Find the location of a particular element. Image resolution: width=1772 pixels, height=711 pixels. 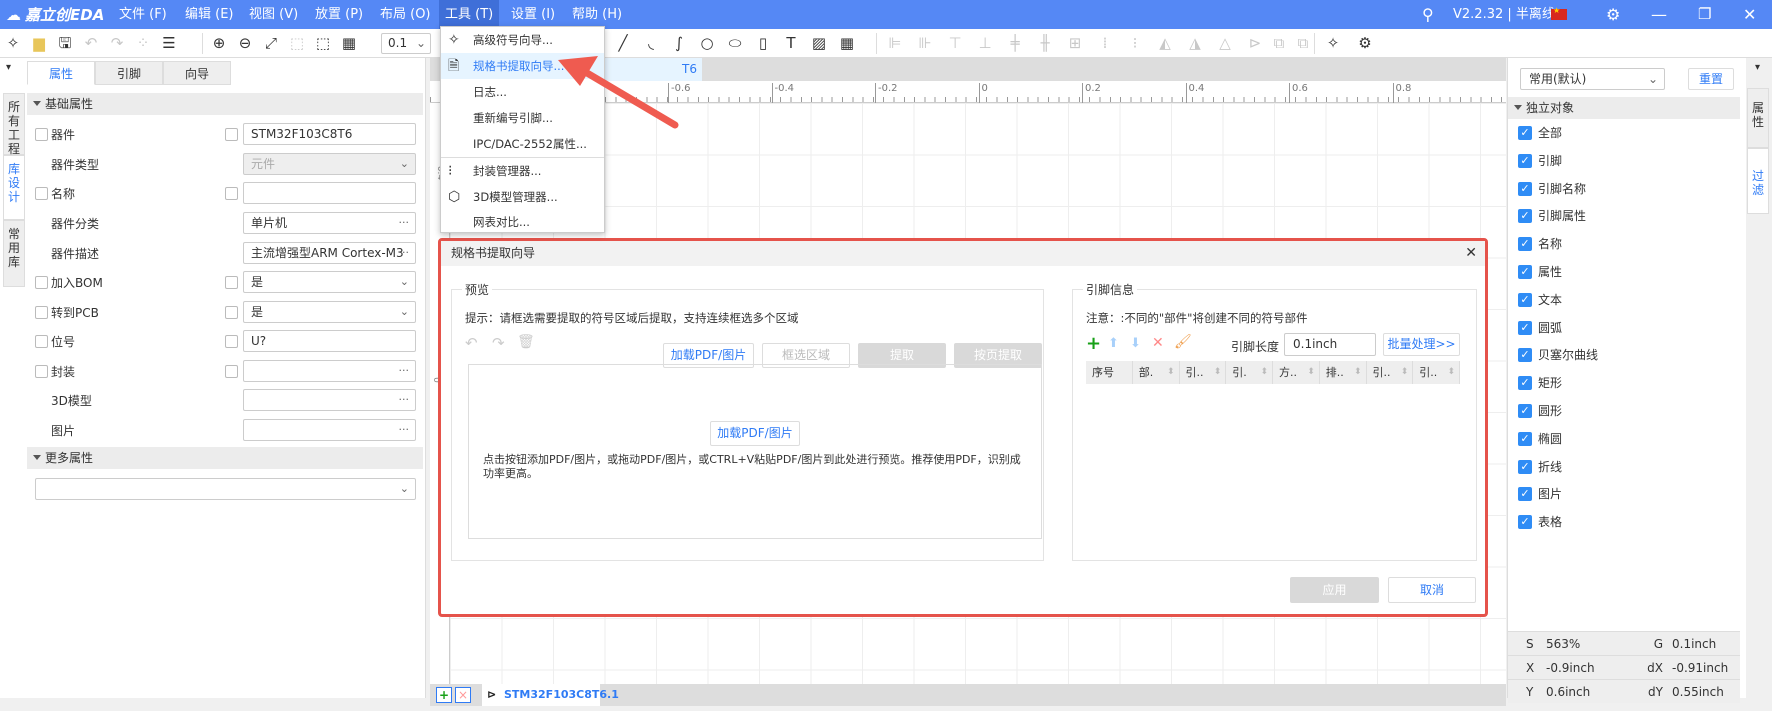

pin-length-input: 0.1inch is located at coordinates (1330, 344).